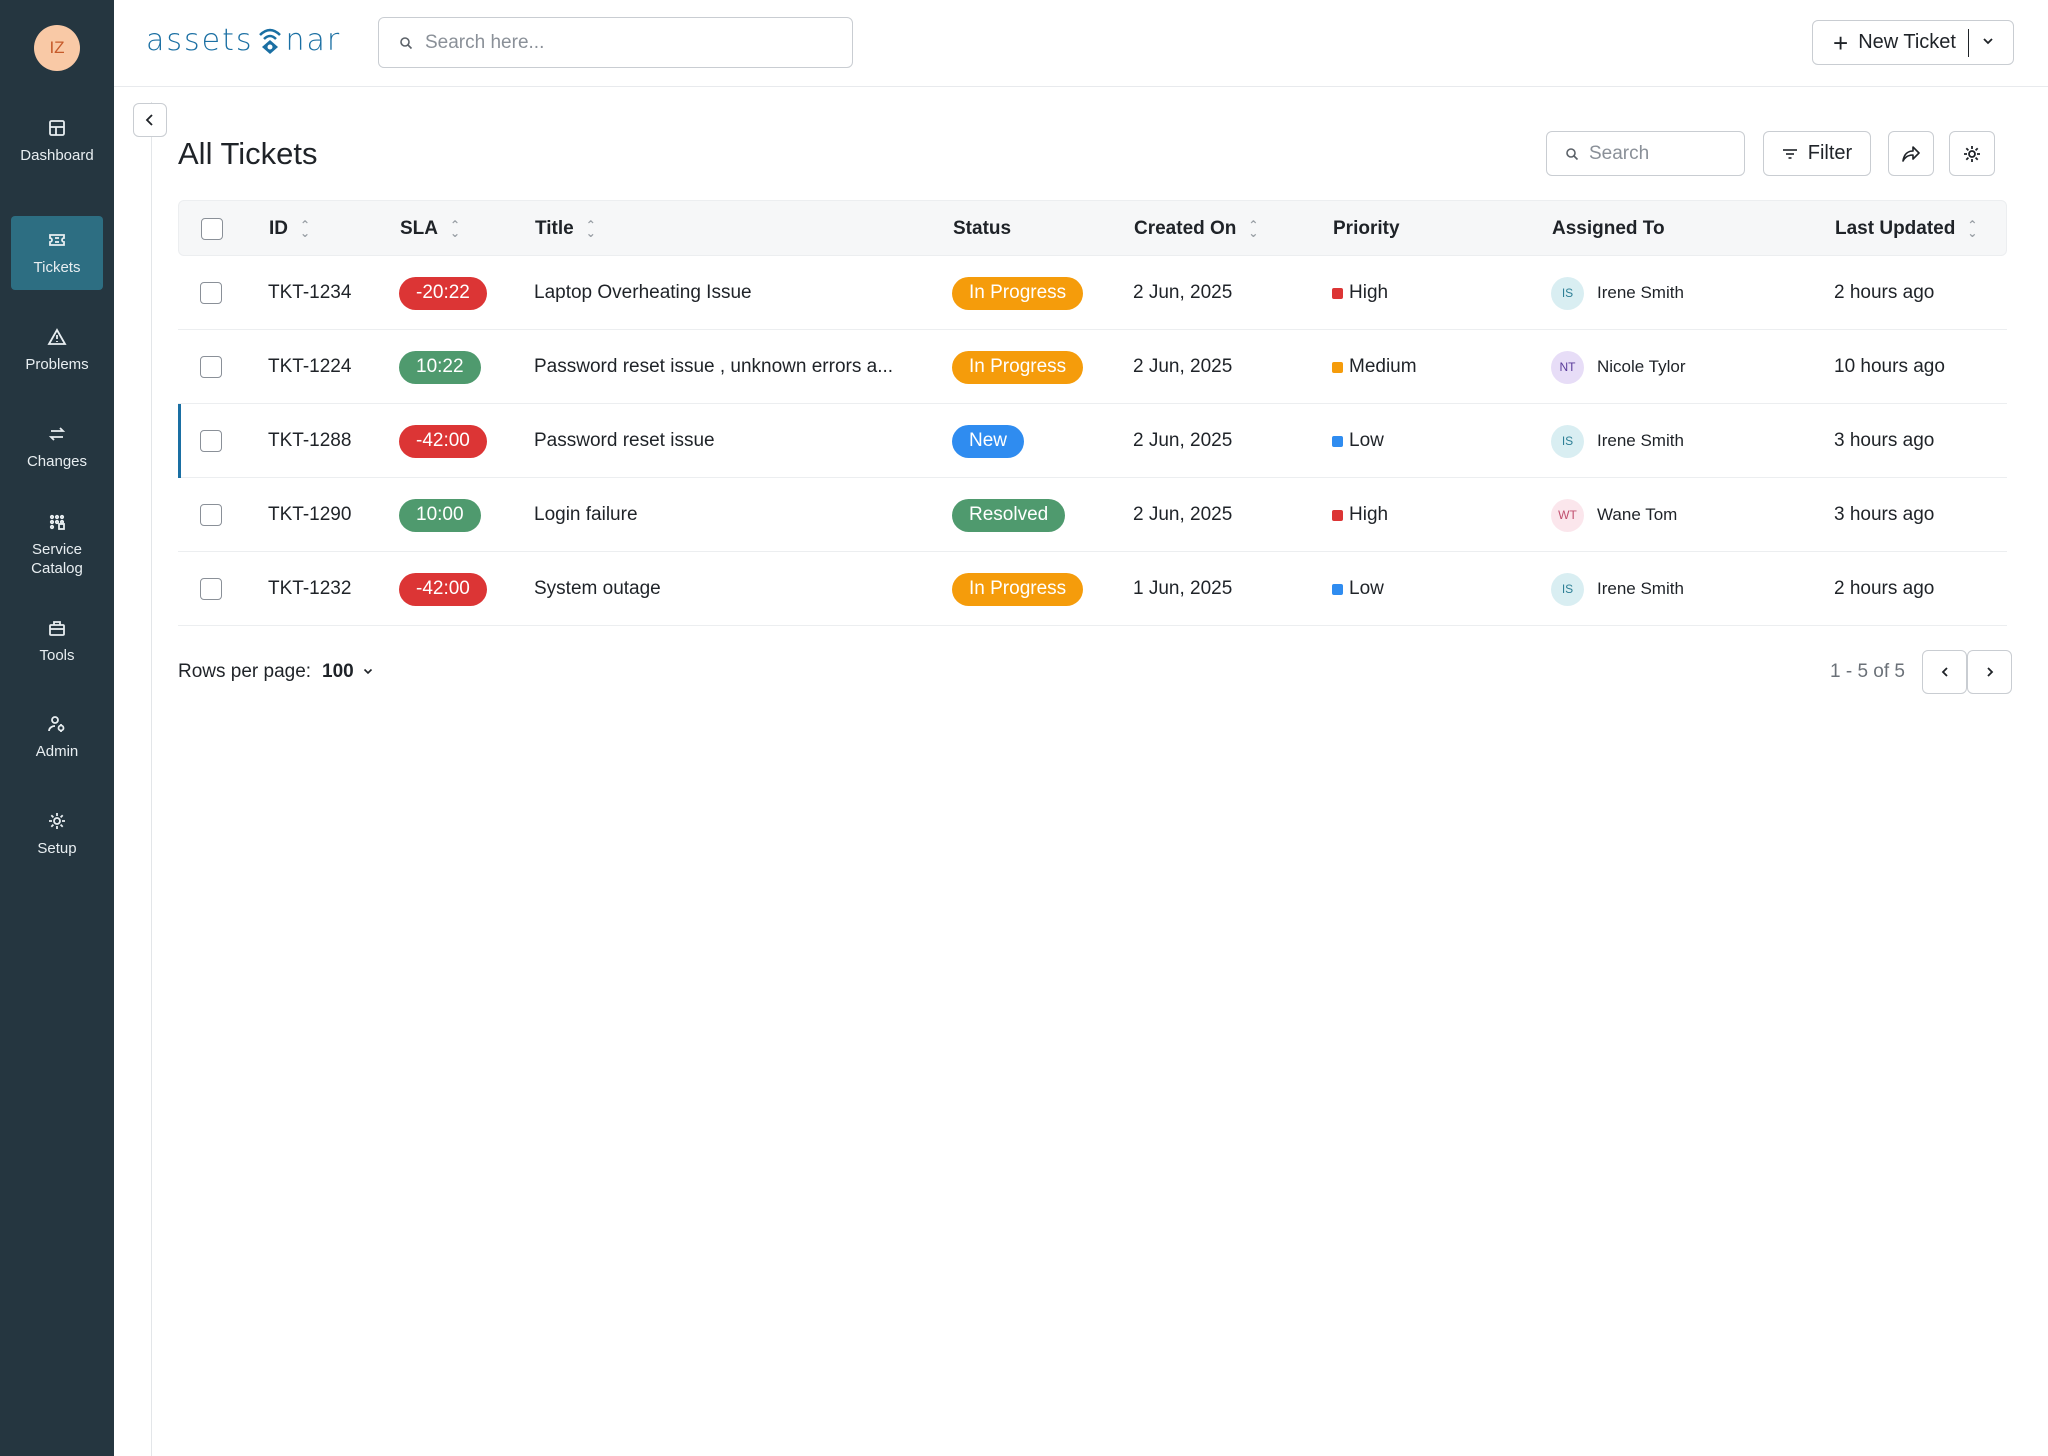  I want to click on gear-icon, so click(1972, 153).